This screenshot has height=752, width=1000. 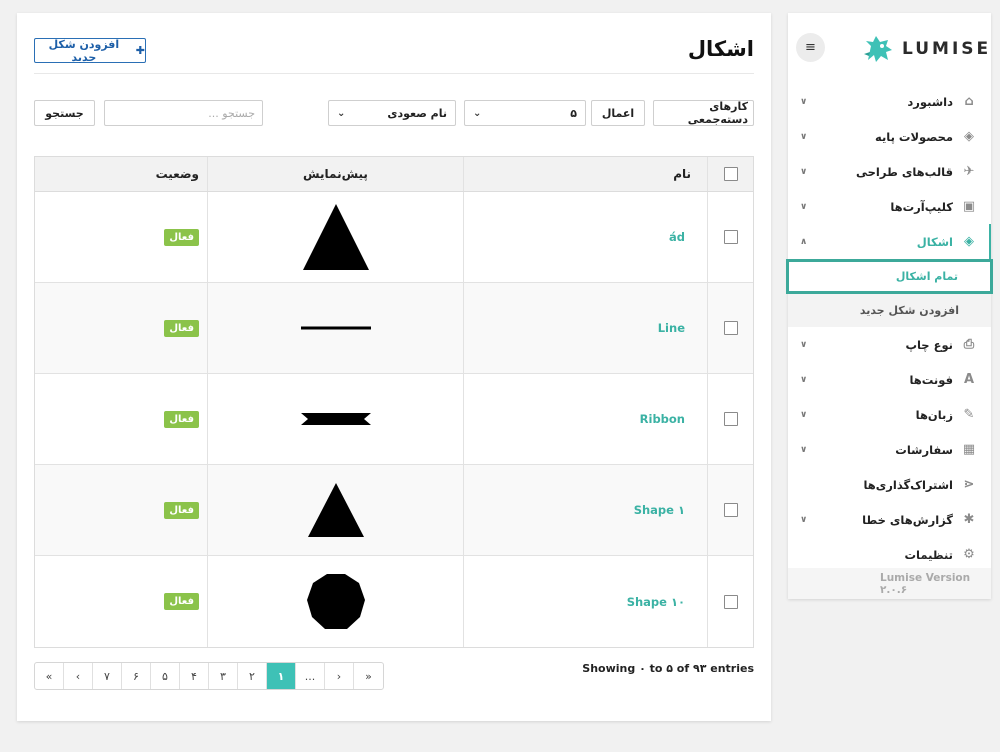 What do you see at coordinates (183, 113) in the screenshot?
I see `search-input` at bounding box center [183, 113].